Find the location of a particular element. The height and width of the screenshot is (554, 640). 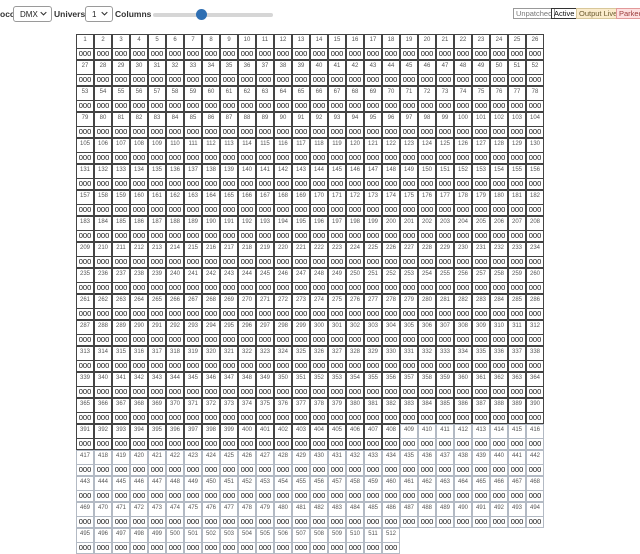

channel-cell: 332 000 is located at coordinates (427, 359).